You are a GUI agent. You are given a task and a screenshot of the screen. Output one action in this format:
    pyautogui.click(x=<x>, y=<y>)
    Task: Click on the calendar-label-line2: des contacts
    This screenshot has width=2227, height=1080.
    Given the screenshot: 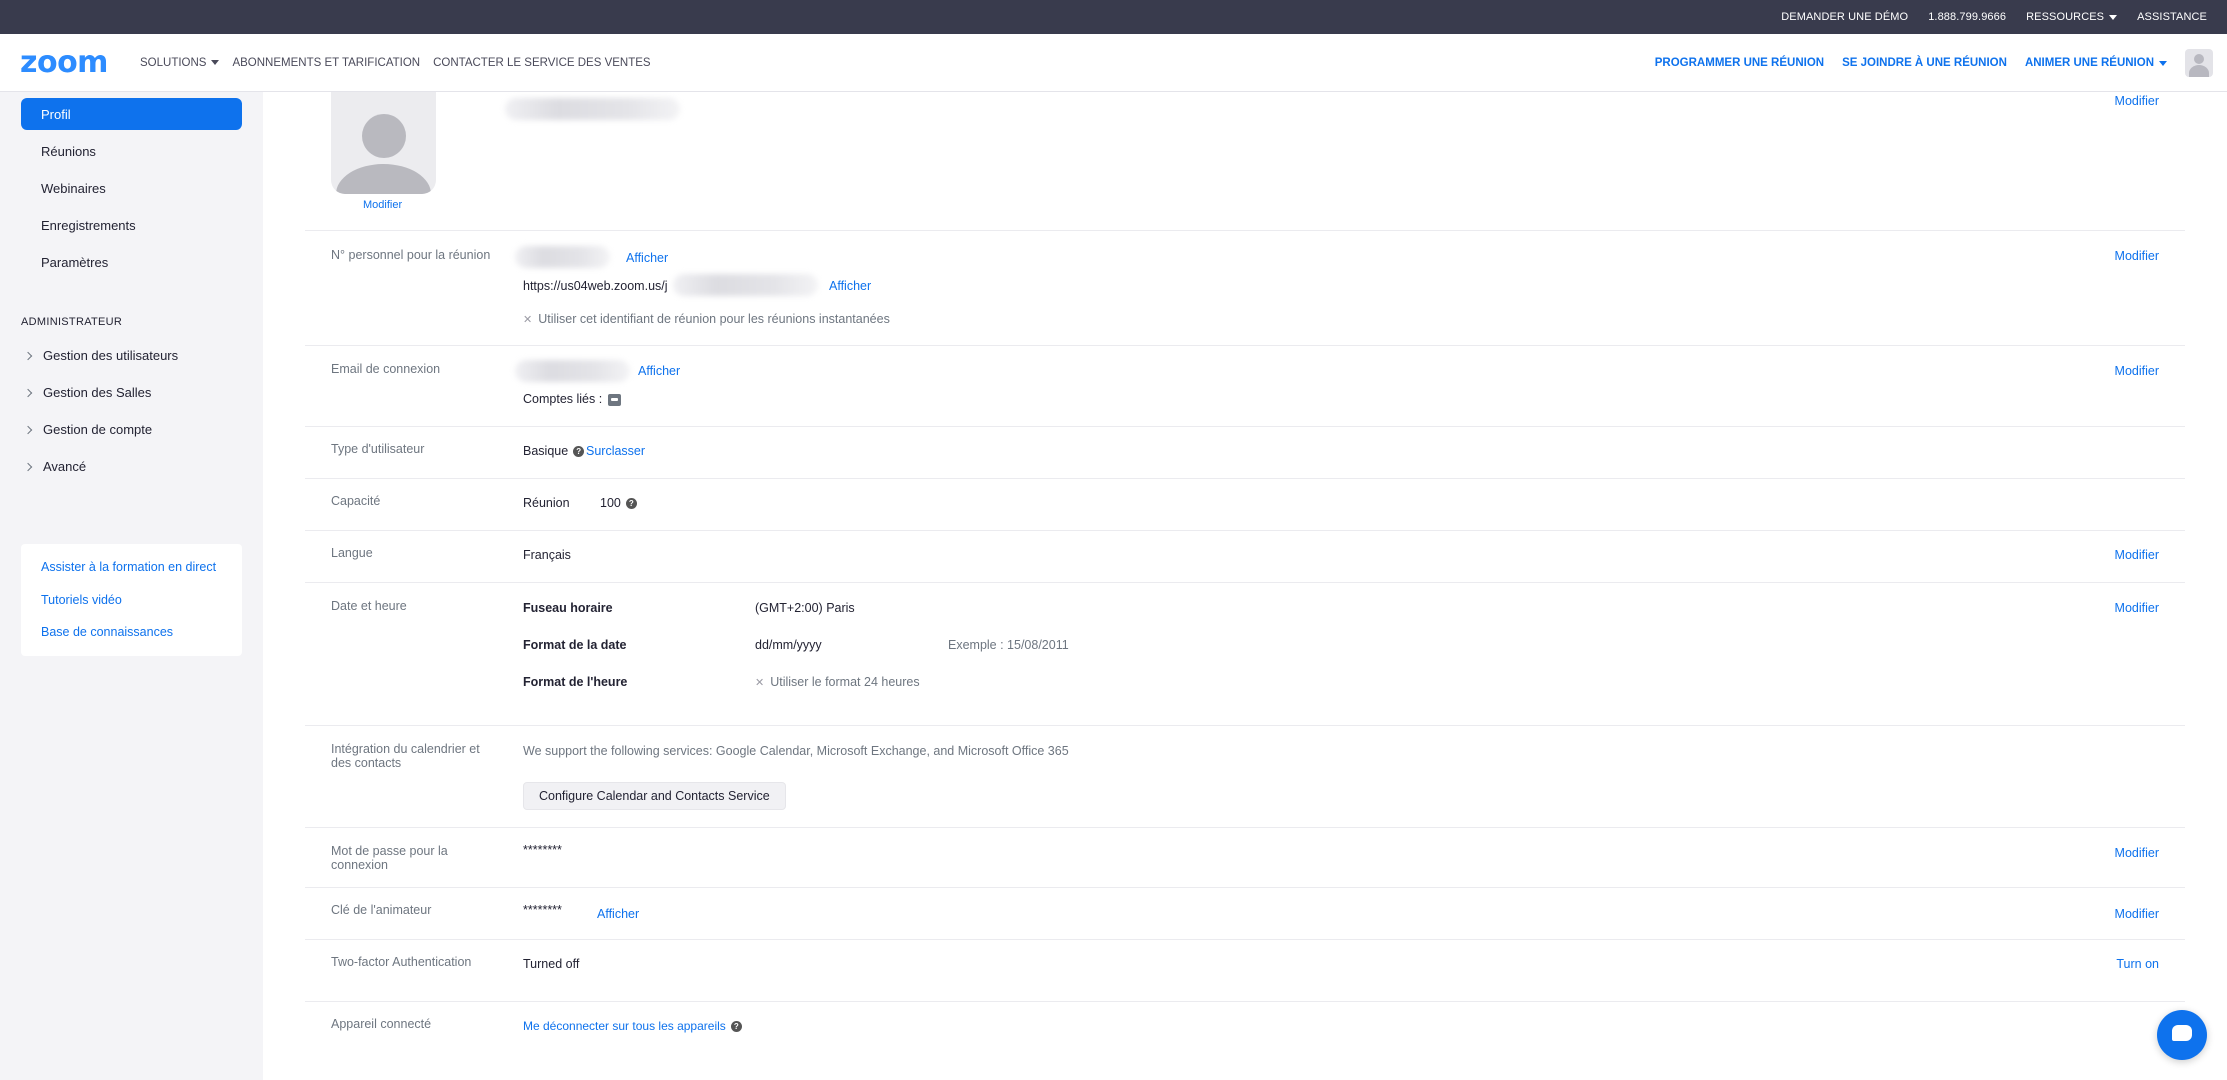 What is the action you would take?
    pyautogui.click(x=366, y=763)
    